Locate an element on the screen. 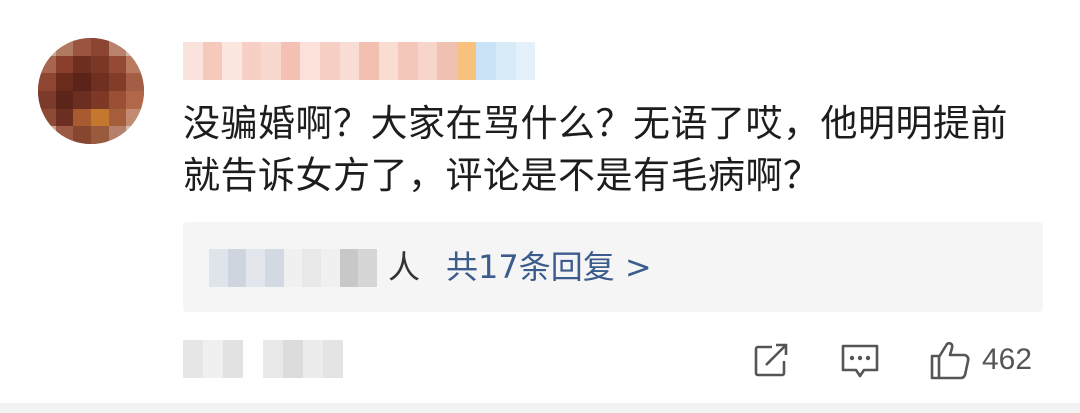 The image size is (1080, 413). avatar is located at coordinates (91, 91).